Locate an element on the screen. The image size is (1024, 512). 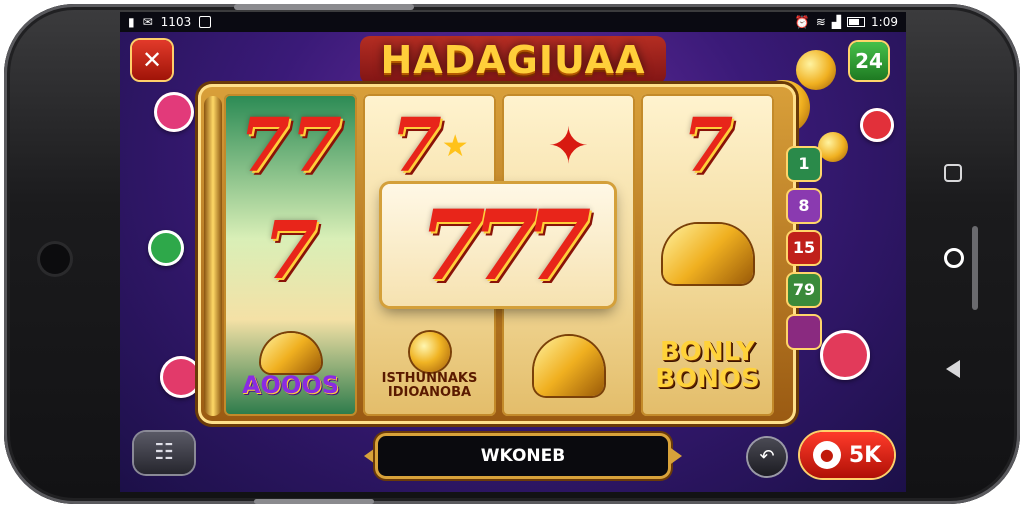
reel-4: 7 BONLY BONOS is located at coordinates (707, 255).